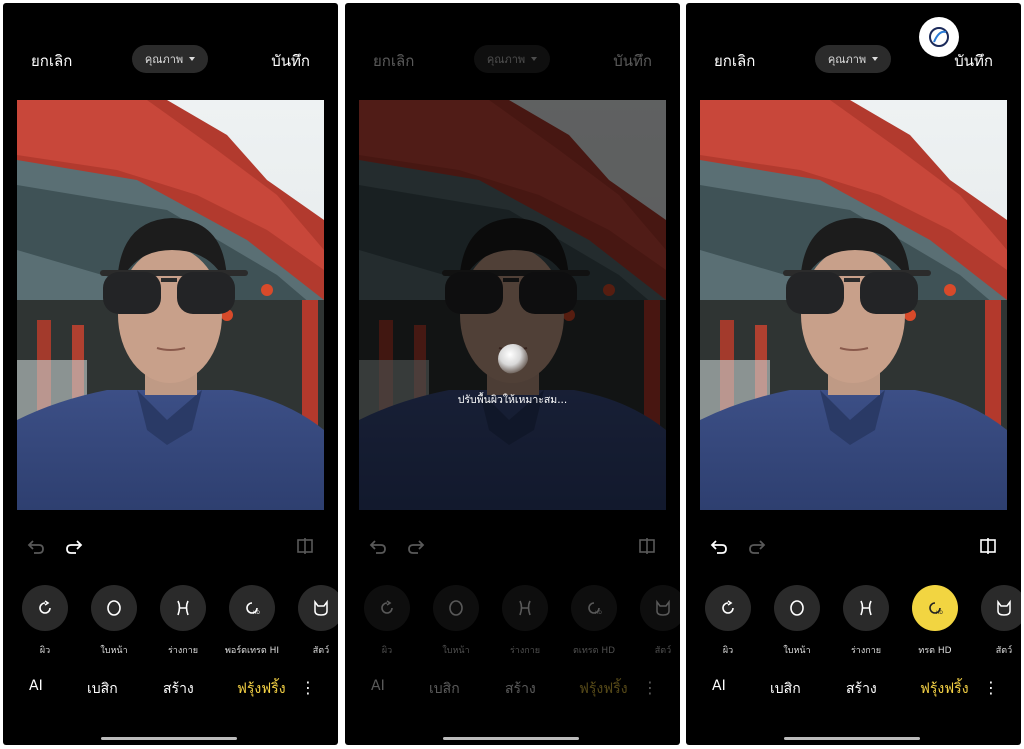 The height and width of the screenshot is (749, 1024). What do you see at coordinates (256, 613) in the screenshot?
I see `svg-text: HD` at bounding box center [256, 613].